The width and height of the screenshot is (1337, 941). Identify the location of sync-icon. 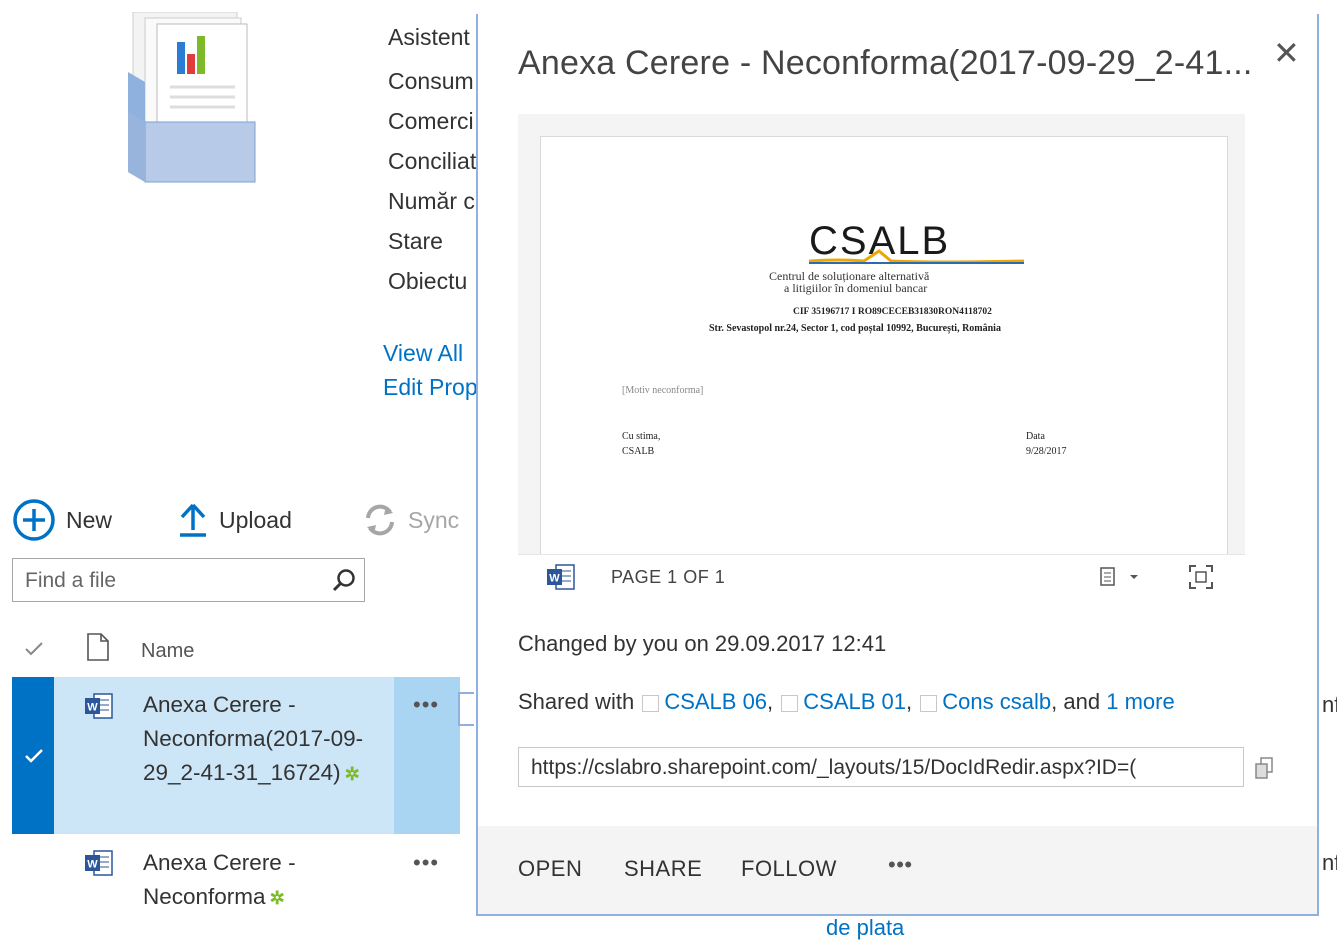
(380, 520).